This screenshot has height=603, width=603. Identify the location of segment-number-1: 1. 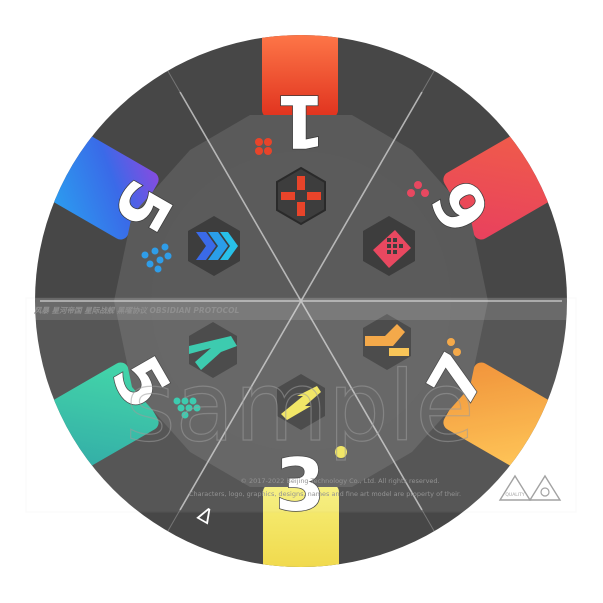
(301, 121).